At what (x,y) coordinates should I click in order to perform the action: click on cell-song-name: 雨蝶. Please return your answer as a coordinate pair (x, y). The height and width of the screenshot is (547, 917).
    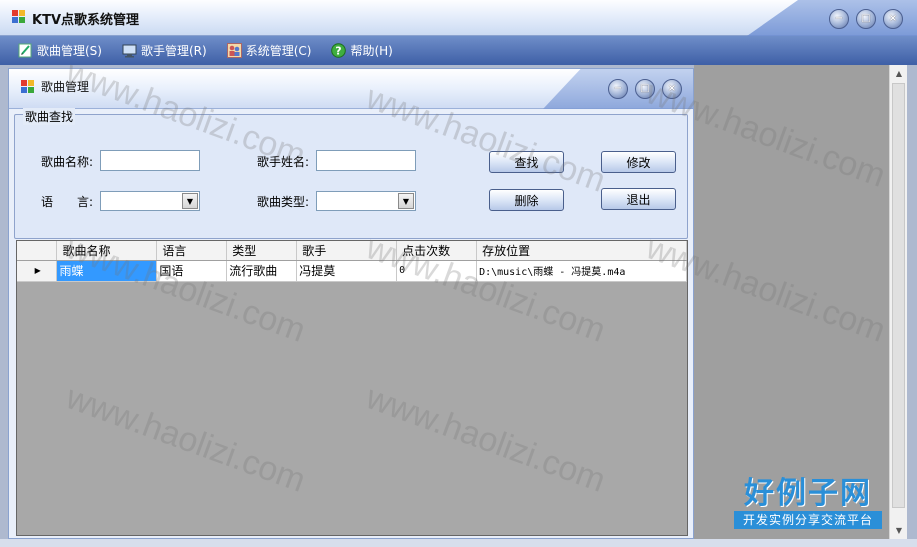
    Looking at the image, I should click on (107, 271).